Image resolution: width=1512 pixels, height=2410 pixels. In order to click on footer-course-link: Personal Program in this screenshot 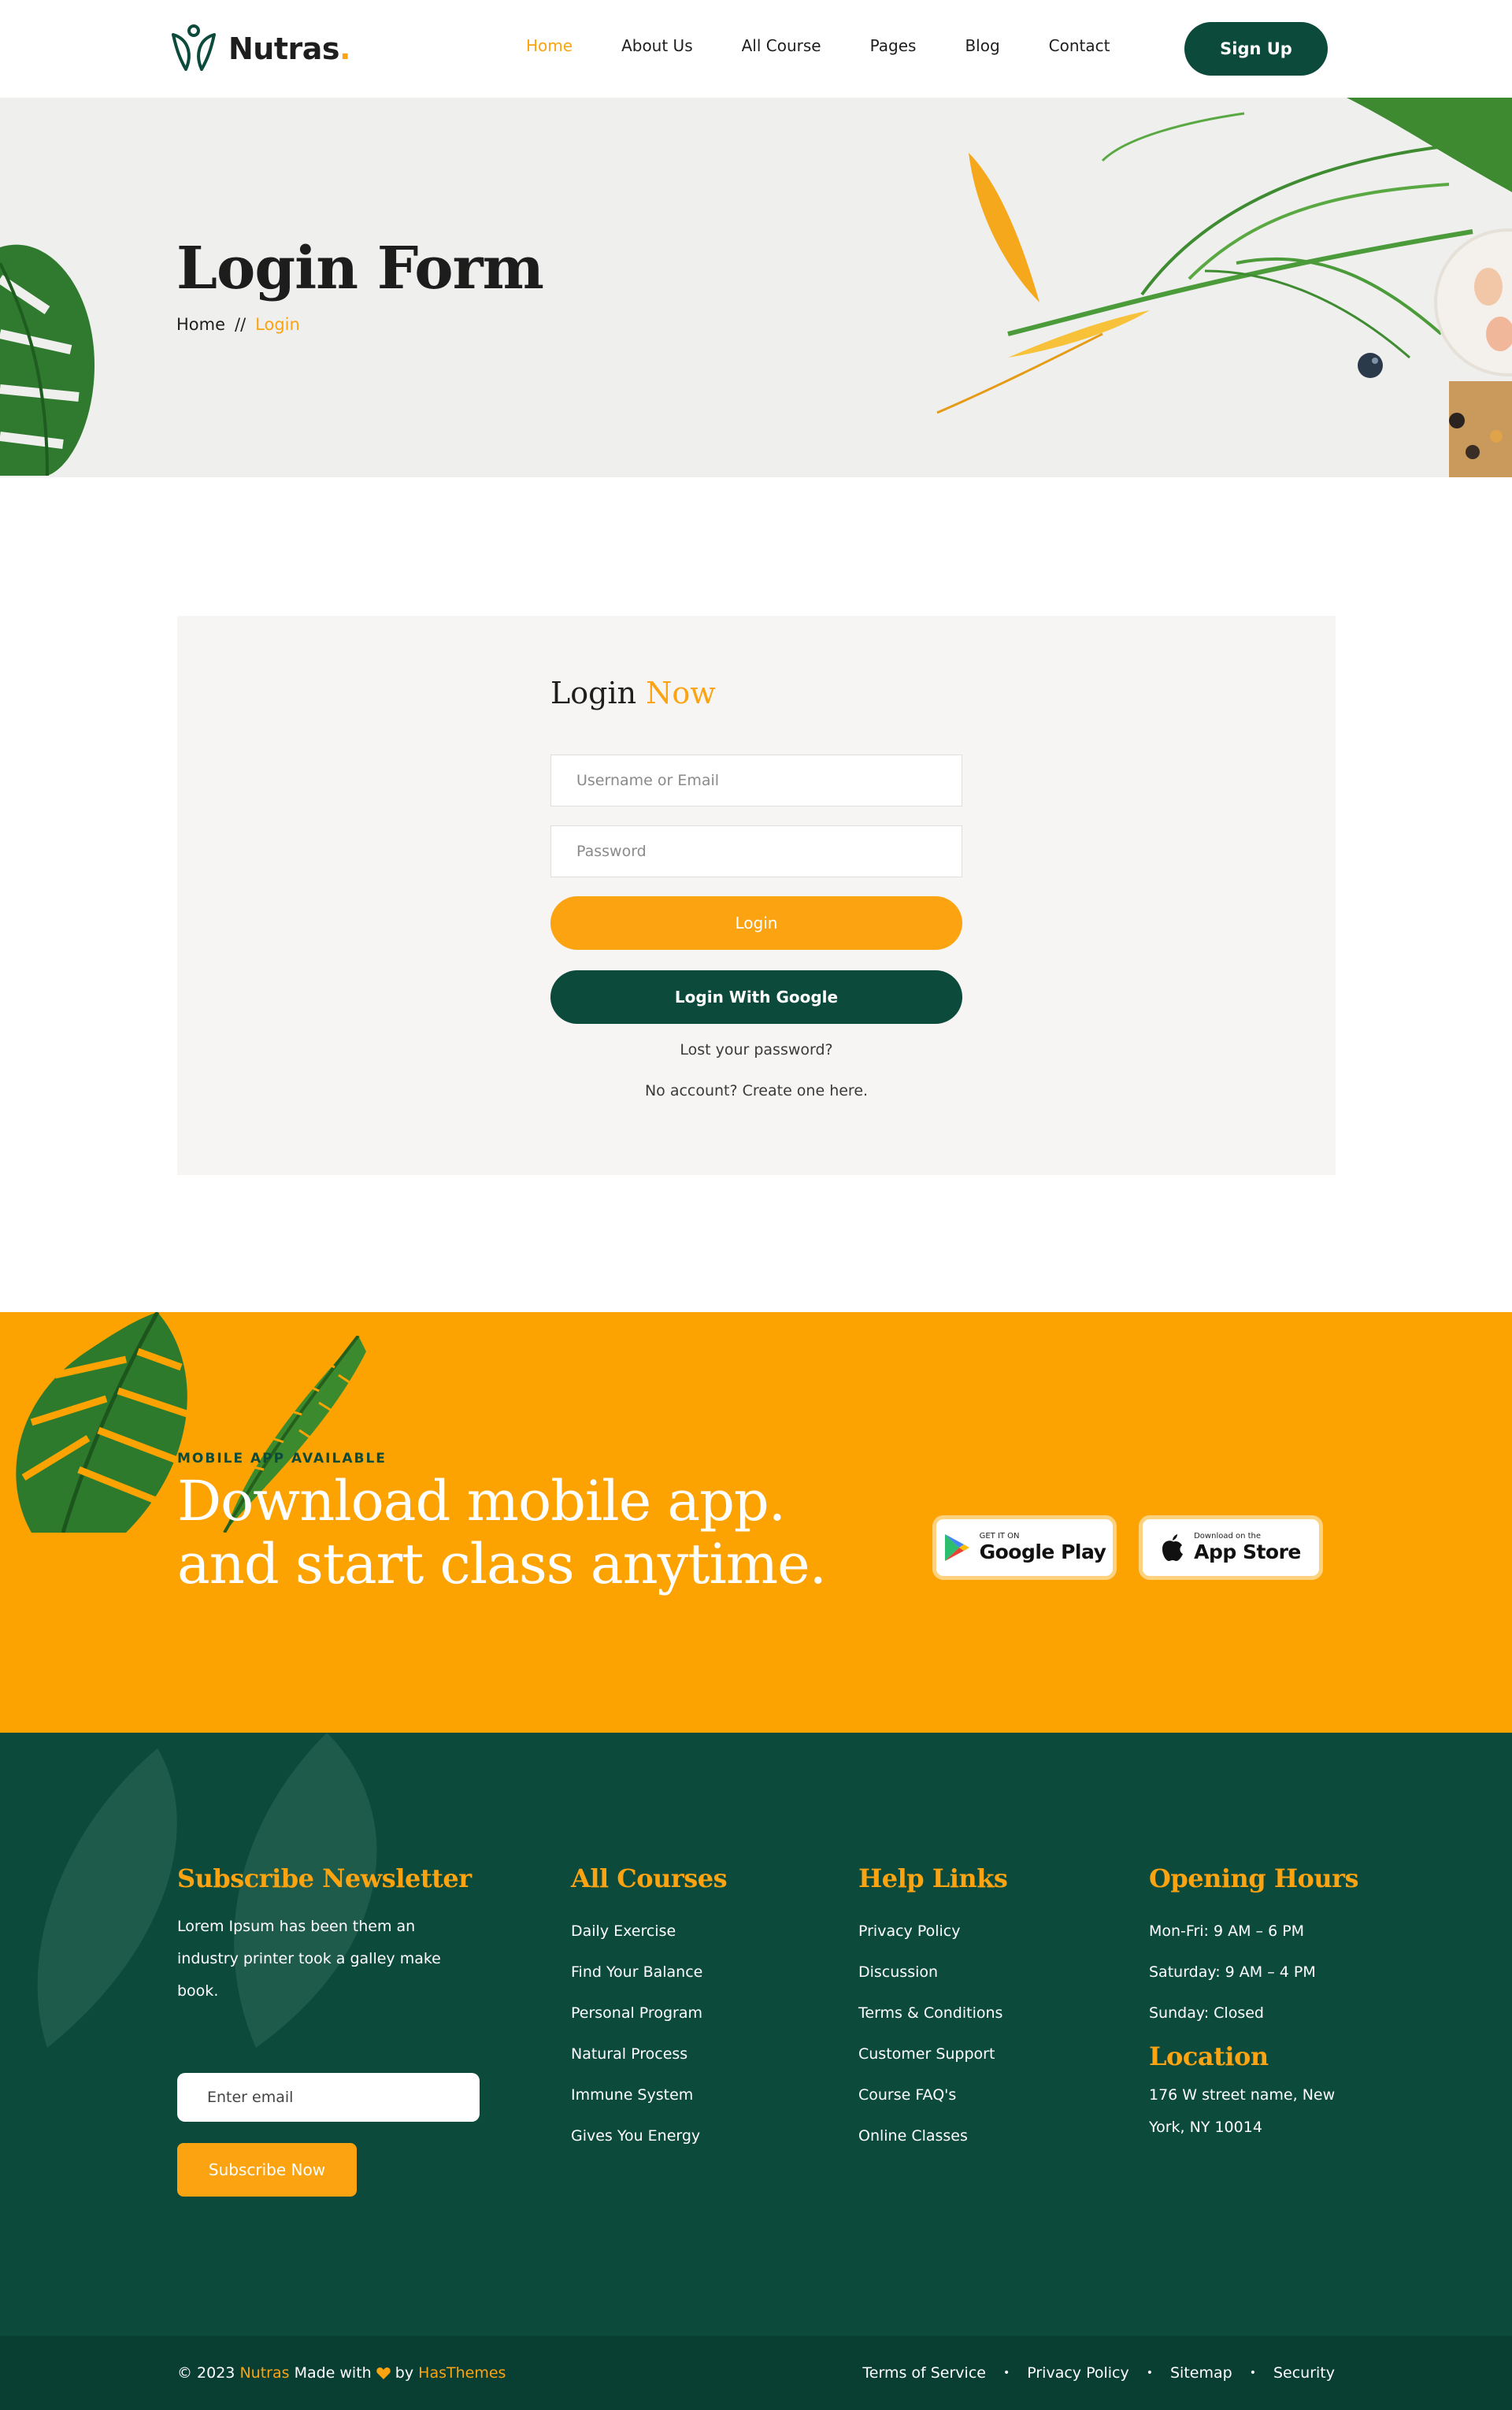, I will do `click(649, 2013)`.